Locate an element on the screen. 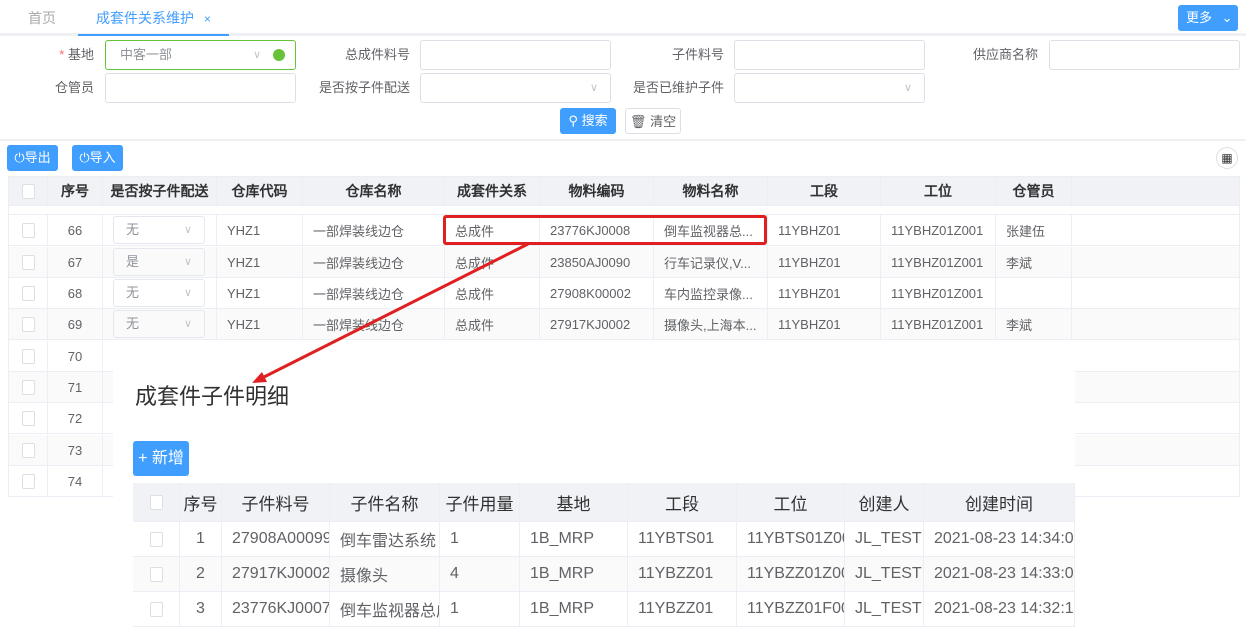 The width and height of the screenshot is (1246, 635). arrow-head is located at coordinates (259, 377).